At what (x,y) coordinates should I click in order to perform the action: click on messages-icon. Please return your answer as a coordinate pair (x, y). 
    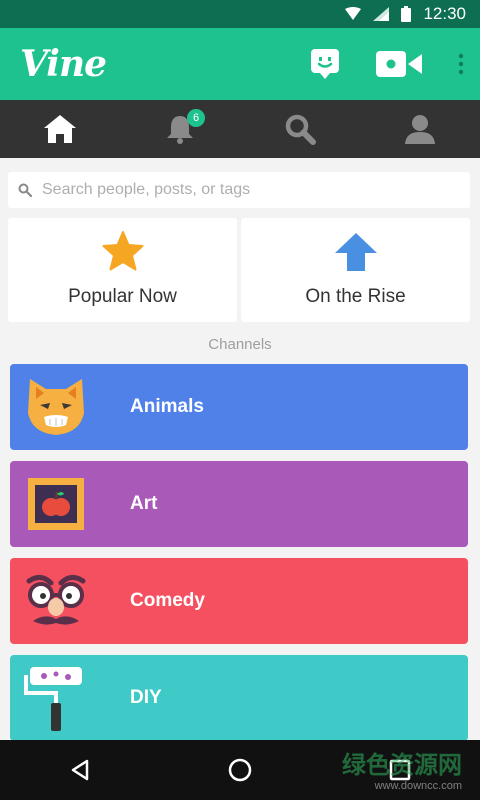
    Looking at the image, I should click on (325, 64).